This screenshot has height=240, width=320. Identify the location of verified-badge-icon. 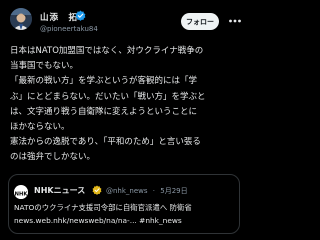
(80, 15).